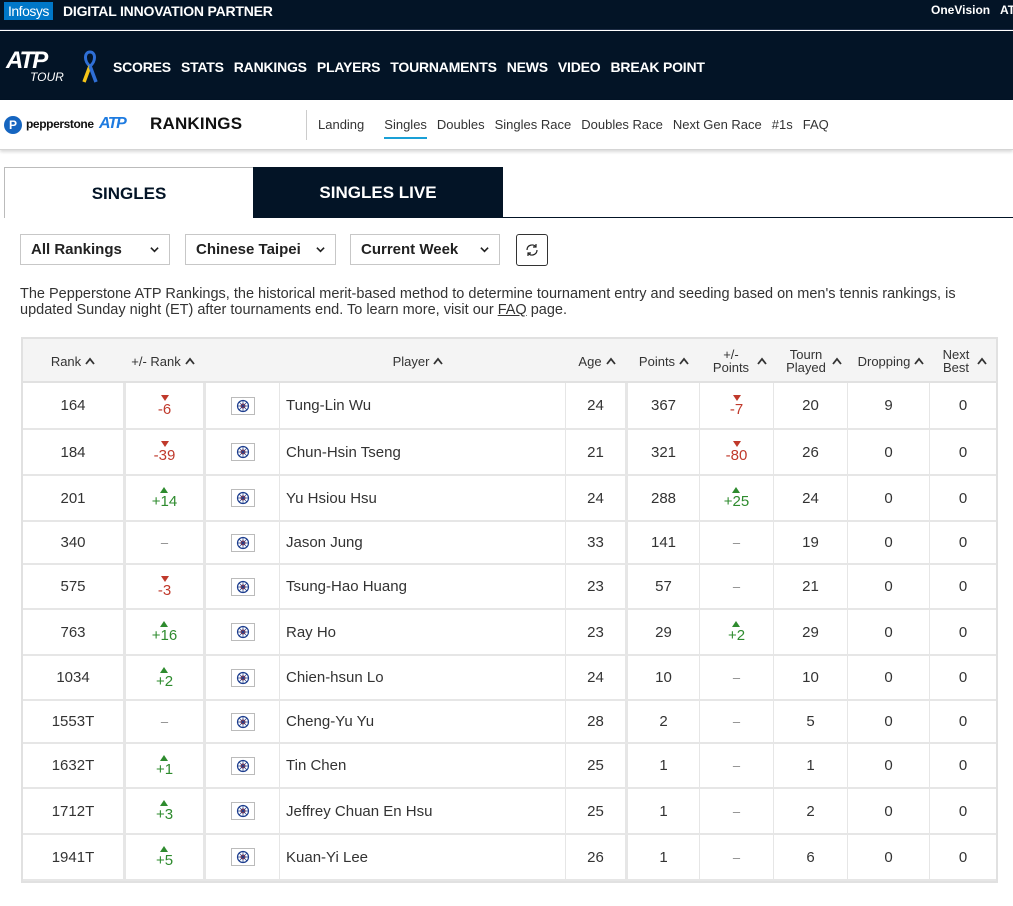  Describe the element at coordinates (163, 361) in the screenshot. I see `col-rank-move: +/- Rank` at that location.